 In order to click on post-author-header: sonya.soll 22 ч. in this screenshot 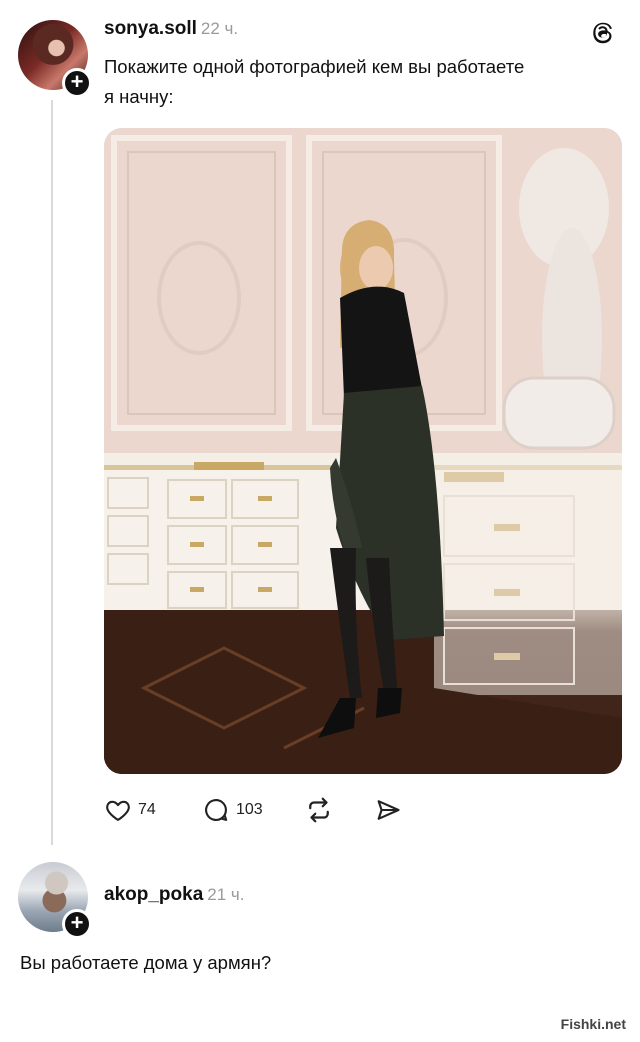, I will do `click(171, 29)`.